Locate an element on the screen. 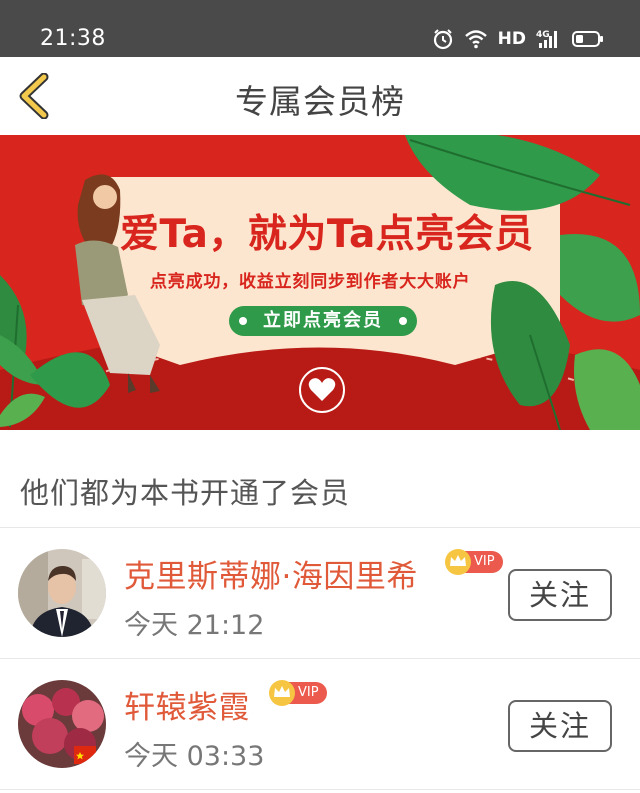  nav-bar: 专属会员榜 is located at coordinates (320, 96).